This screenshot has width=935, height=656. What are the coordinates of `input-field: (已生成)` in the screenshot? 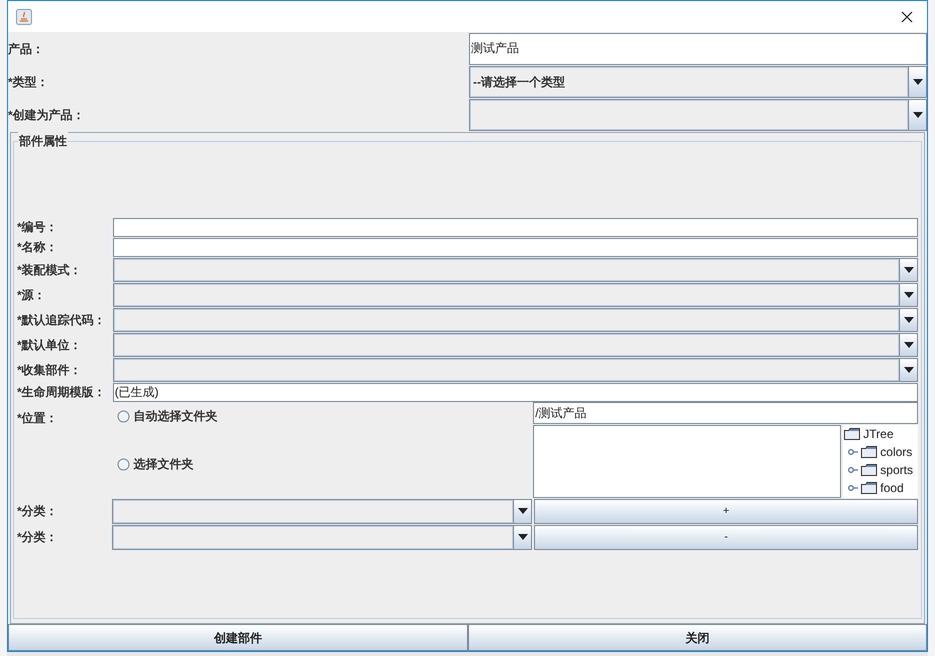 It's located at (515, 392).